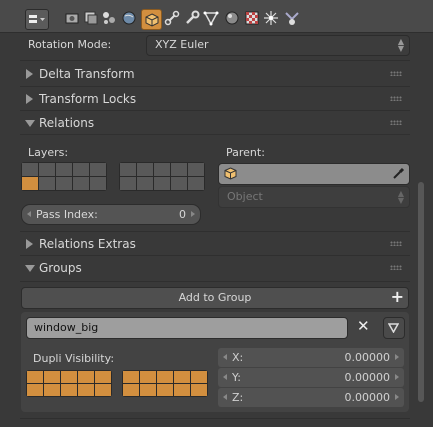 This screenshot has width=433, height=427. Describe the element at coordinates (109, 18) in the screenshot. I see `scene-icon` at that location.